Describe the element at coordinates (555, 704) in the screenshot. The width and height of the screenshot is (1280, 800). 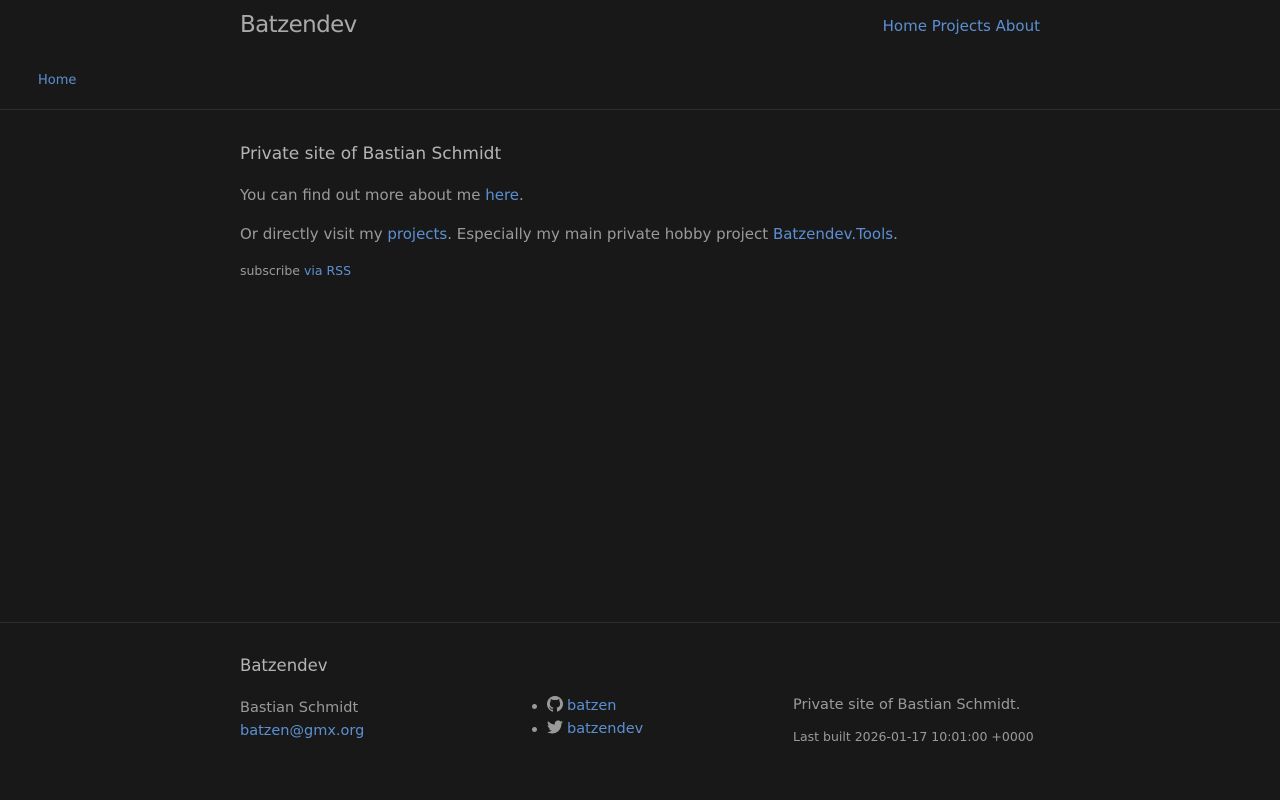
I see `github-icon` at that location.